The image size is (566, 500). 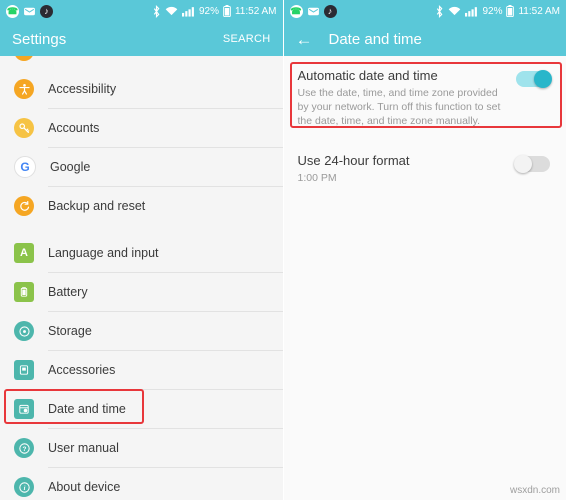 I want to click on about-device-icon: i, so click(x=24, y=487).